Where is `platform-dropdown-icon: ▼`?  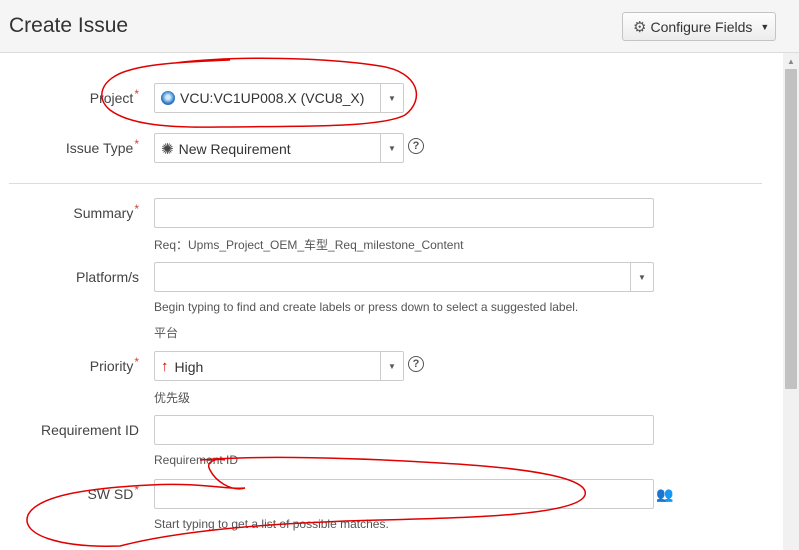
platform-dropdown-icon: ▼ is located at coordinates (641, 277).